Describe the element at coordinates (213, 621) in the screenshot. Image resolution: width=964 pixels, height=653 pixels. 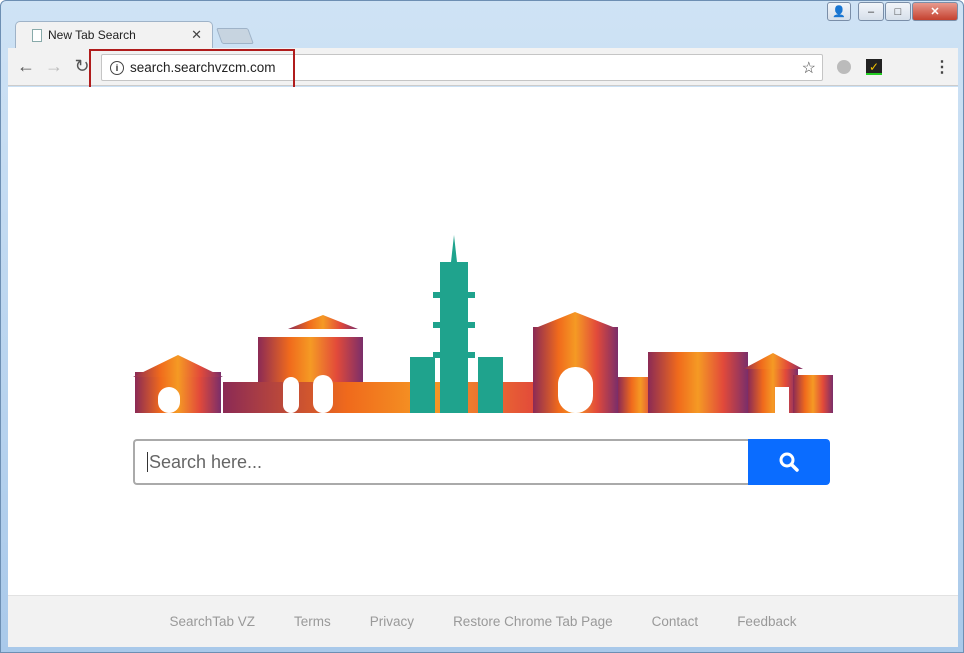
I see `footer-link-searchtab: SearchTab VZ` at that location.